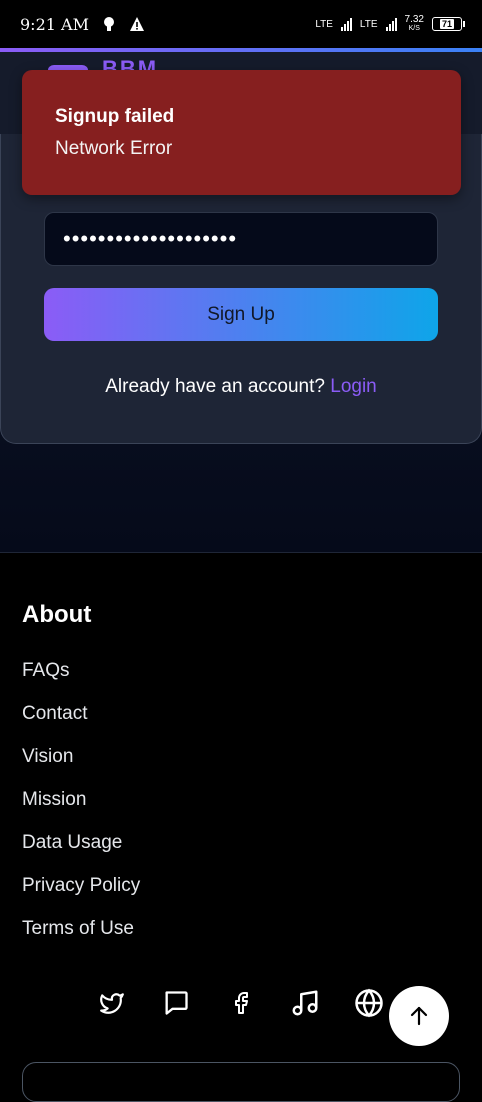  Describe the element at coordinates (241, 314) in the screenshot. I see `signup-button: Sign Up` at that location.